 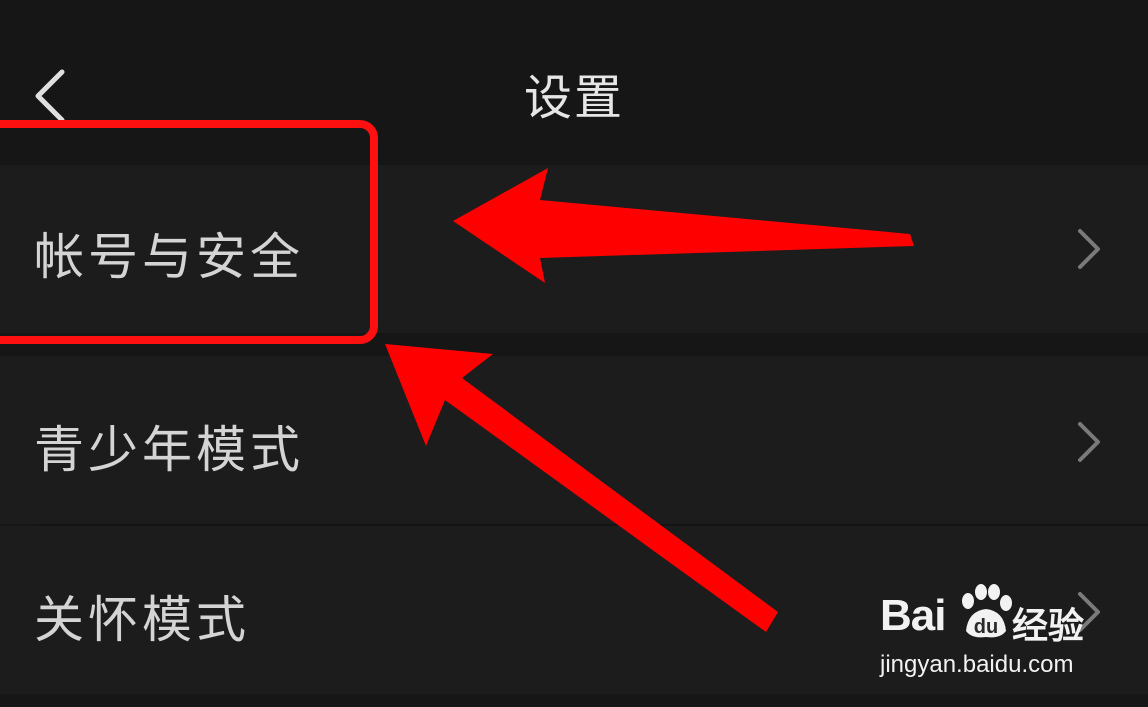 I want to click on paw-icon: du, so click(x=987, y=611).